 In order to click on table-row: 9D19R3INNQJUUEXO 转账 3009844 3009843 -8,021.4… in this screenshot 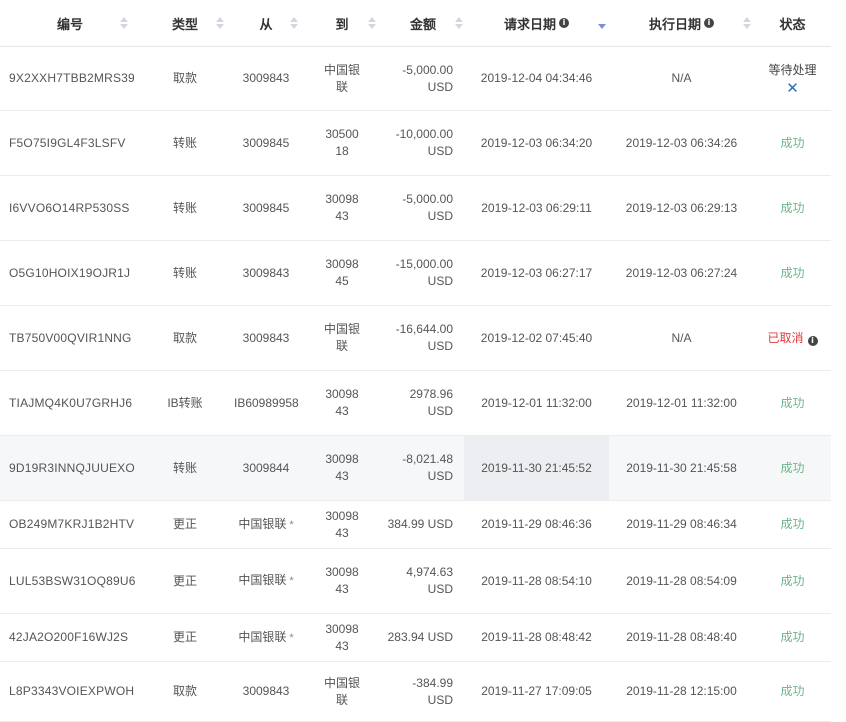, I will do `click(415, 468)`.